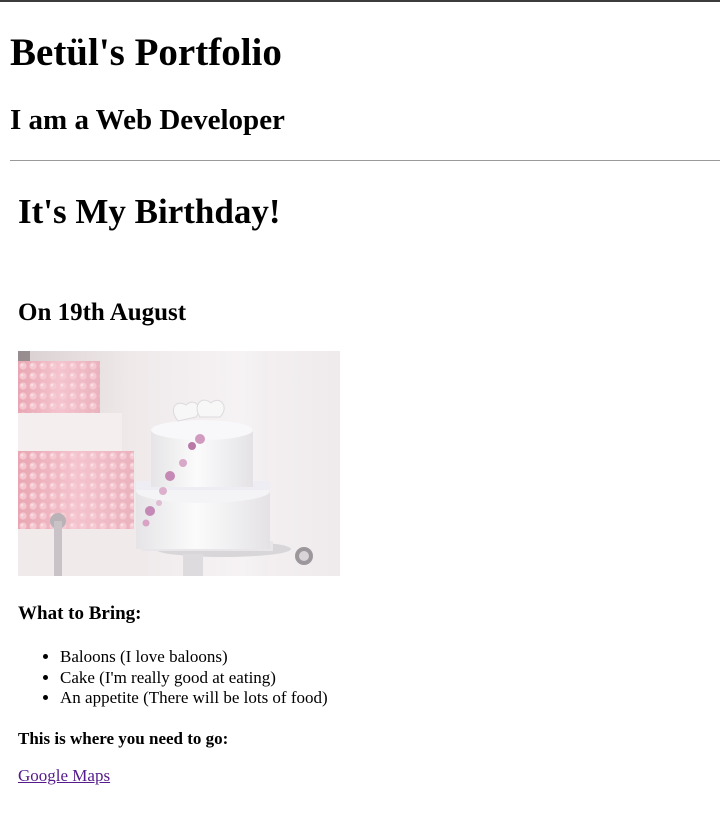 The width and height of the screenshot is (720, 828). What do you see at coordinates (80, 613) in the screenshot?
I see `bring-heading: What to Bring:` at bounding box center [80, 613].